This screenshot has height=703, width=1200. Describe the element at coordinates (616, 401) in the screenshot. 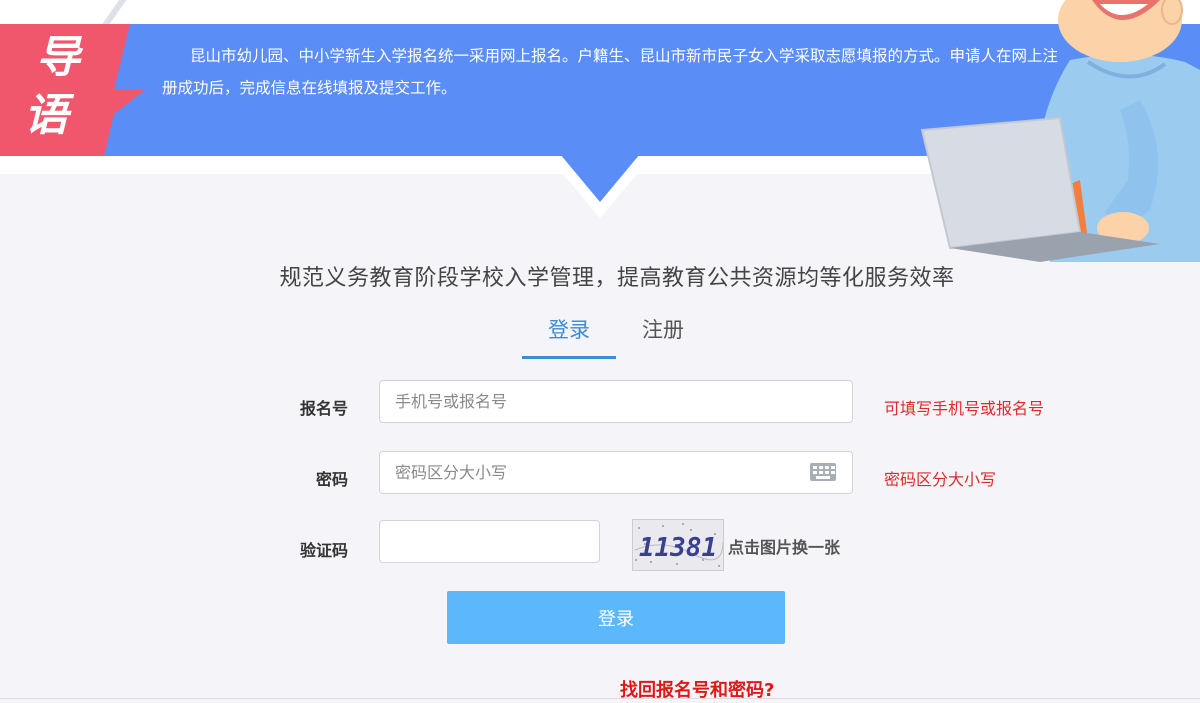

I see `reg-no-input` at that location.